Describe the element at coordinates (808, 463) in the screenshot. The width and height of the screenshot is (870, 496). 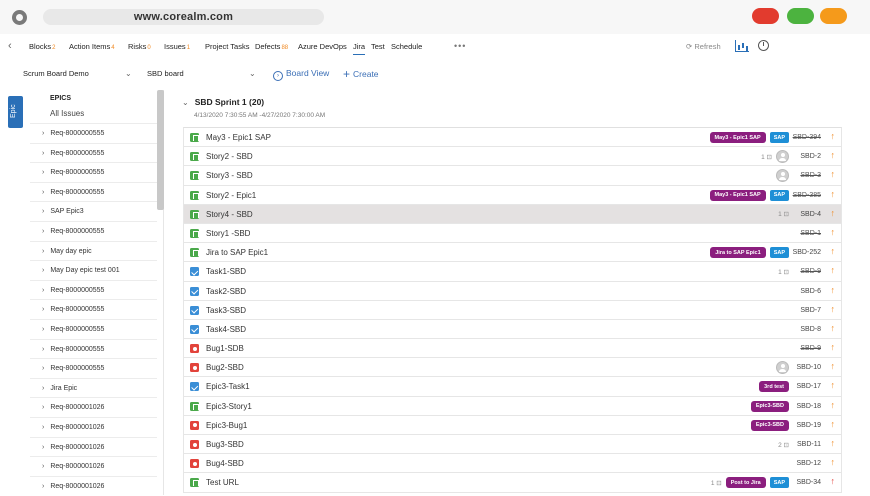
I see `issue-key: SBD-12` at that location.